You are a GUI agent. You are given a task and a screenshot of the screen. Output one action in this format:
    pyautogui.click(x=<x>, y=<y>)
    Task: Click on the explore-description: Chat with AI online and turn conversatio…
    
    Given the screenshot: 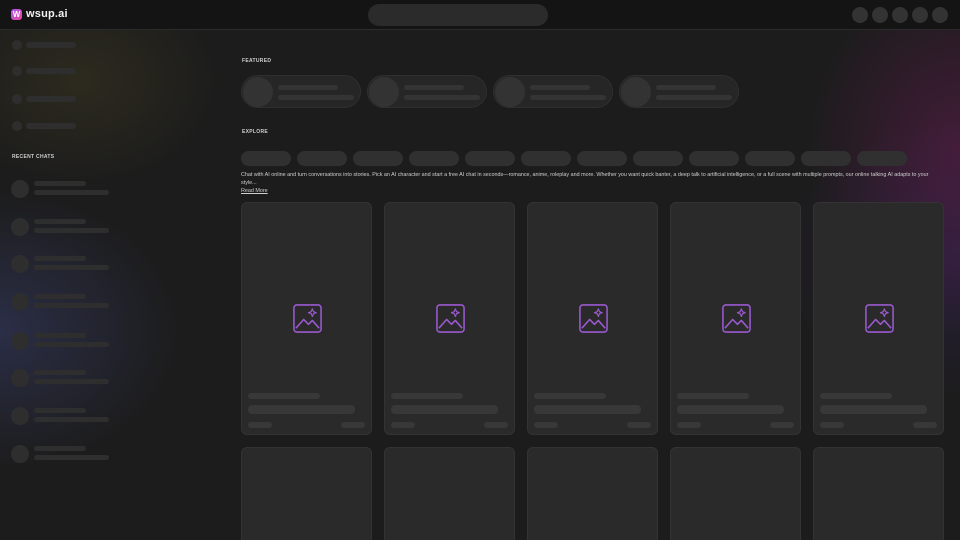 What is the action you would take?
    pyautogui.click(x=585, y=179)
    